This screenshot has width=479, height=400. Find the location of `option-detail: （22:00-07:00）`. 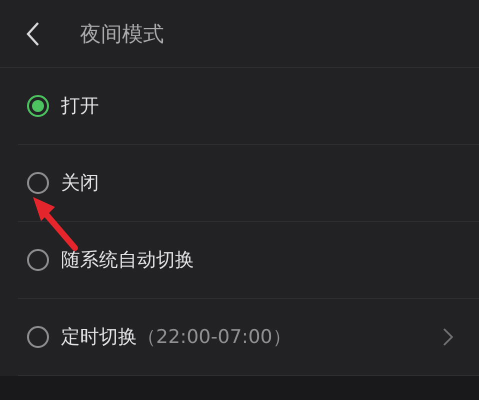

option-detail: （22:00-07:00） is located at coordinates (214, 337).